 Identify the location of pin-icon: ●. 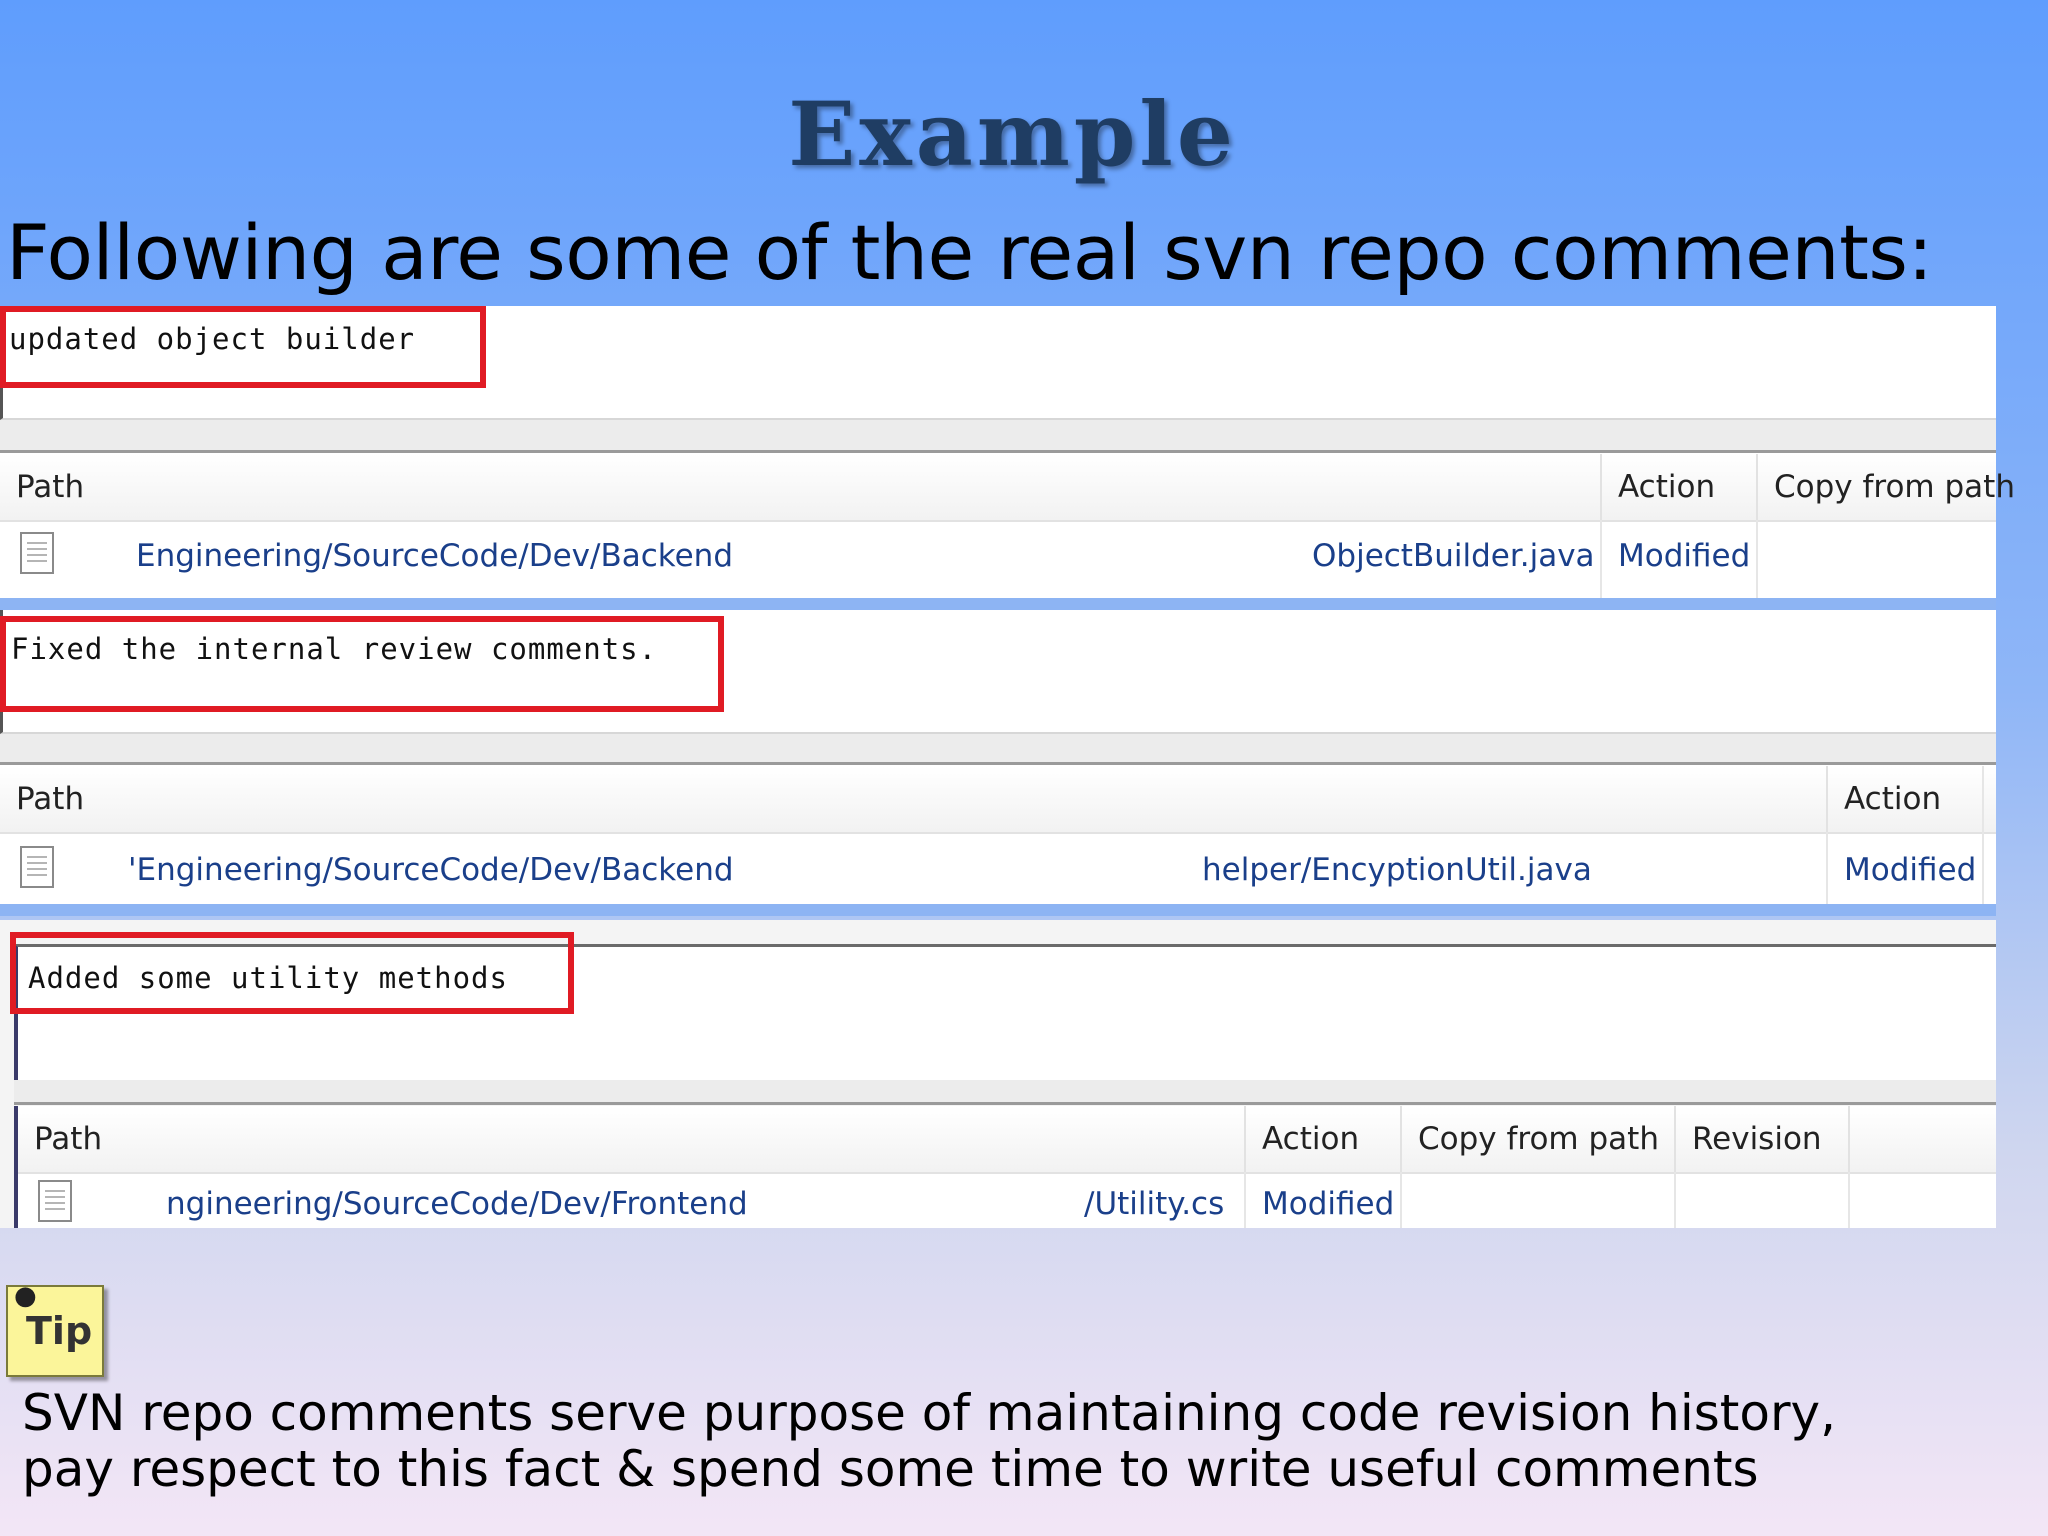
(25, 1296).